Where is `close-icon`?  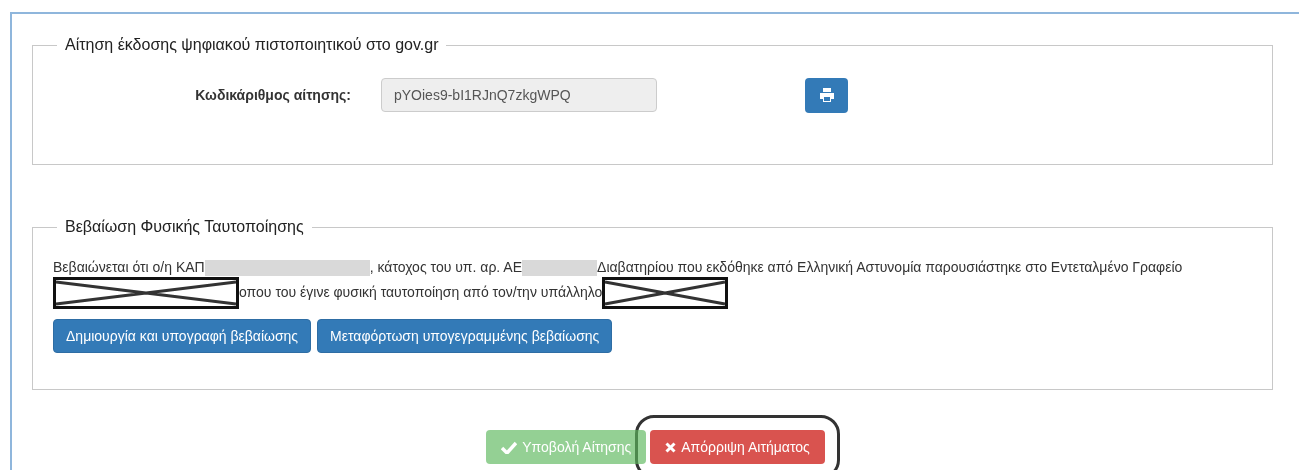
close-icon is located at coordinates (671, 447).